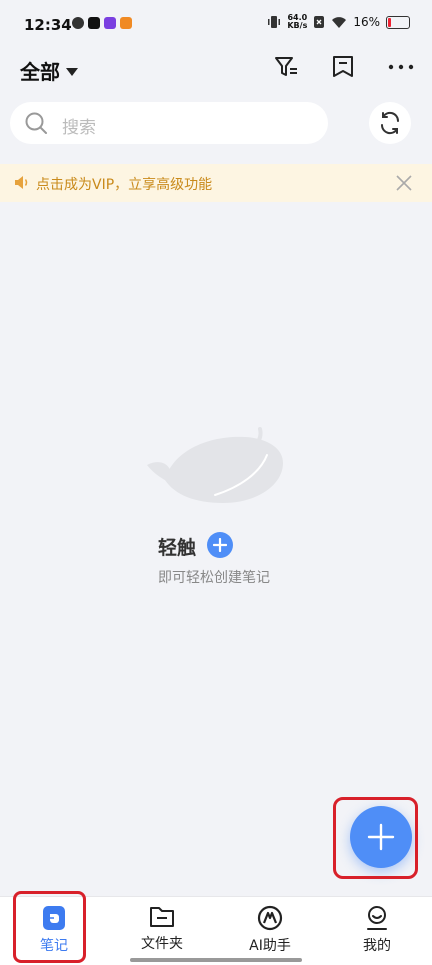 Image resolution: width=432 pixels, height=965 pixels. Describe the element at coordinates (72, 71) in the screenshot. I see `caret-down-icon` at that location.